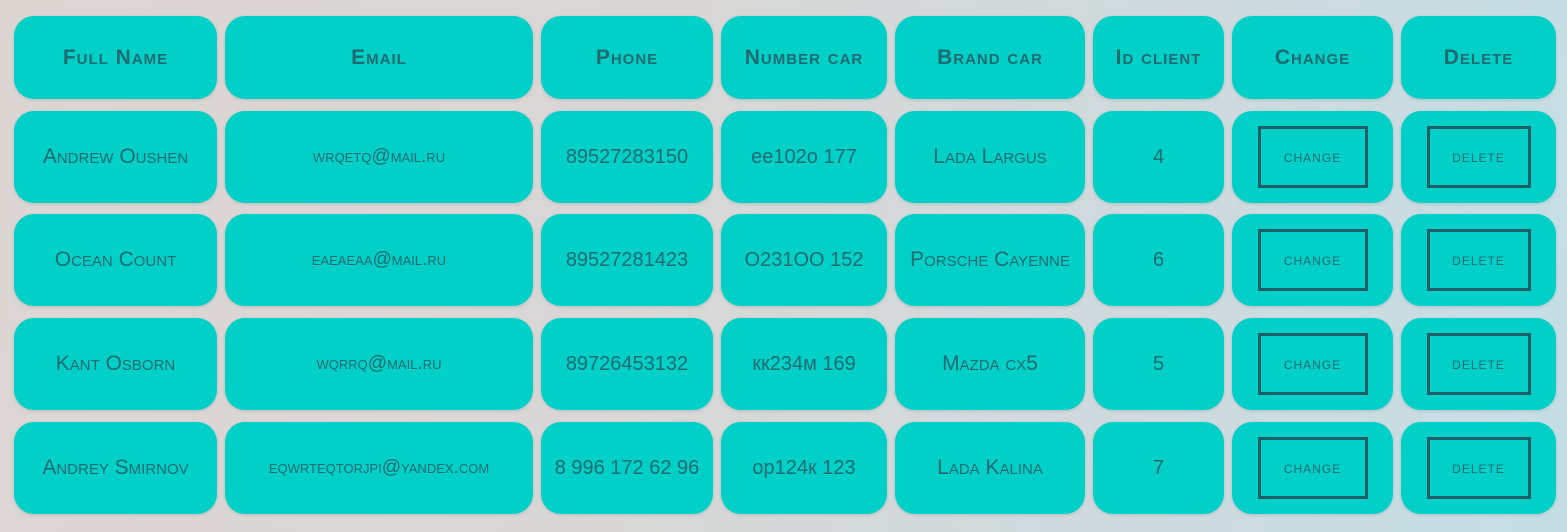  I want to click on cell-number-car: кк234м 169, so click(804, 364).